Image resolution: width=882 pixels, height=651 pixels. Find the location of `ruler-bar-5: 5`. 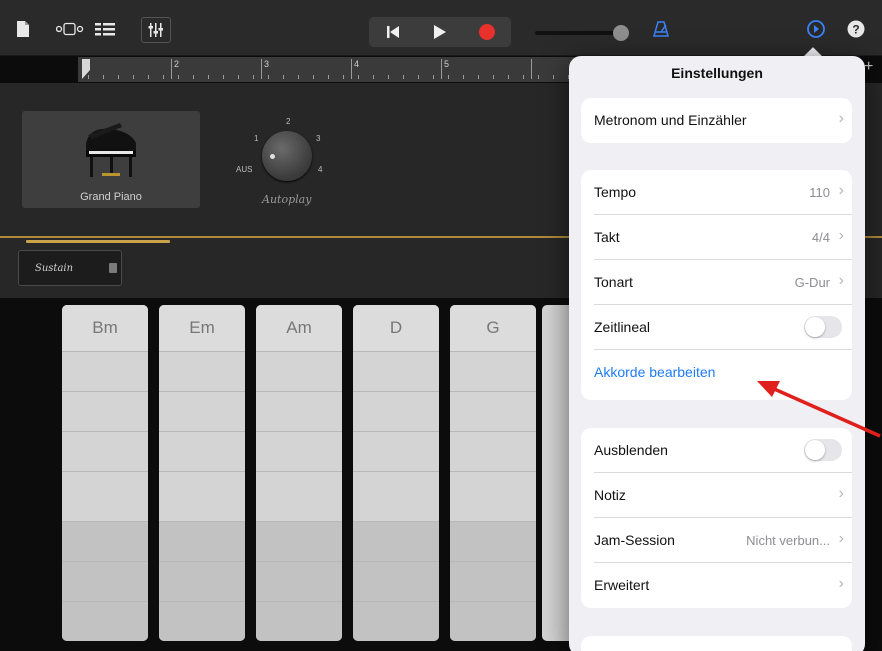

ruler-bar-5: 5 is located at coordinates (447, 64).